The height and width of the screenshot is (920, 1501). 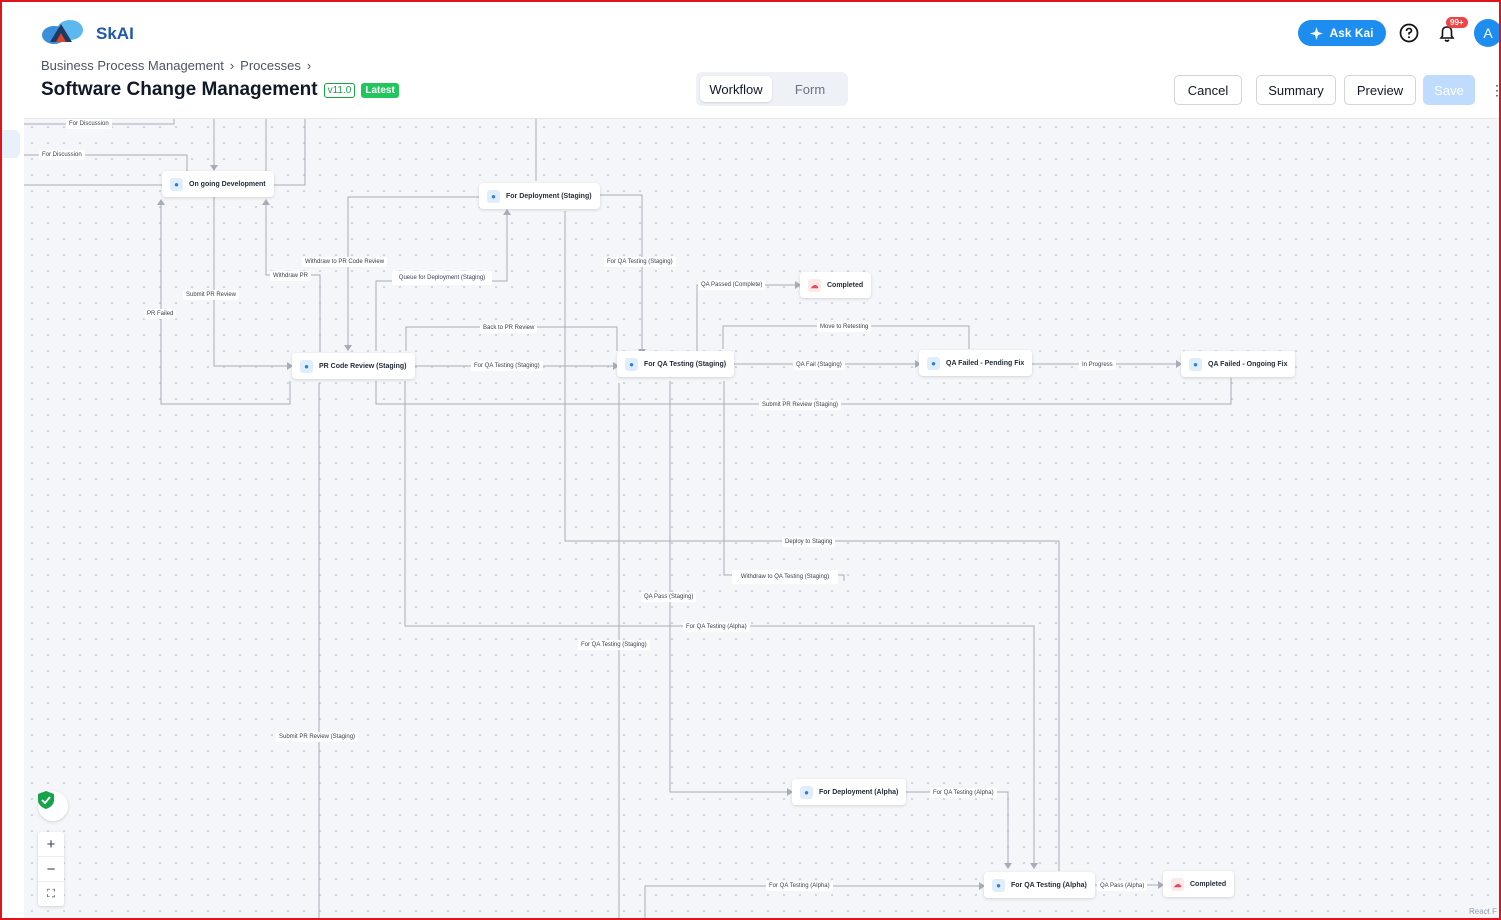 I want to click on logo-icon, so click(x=63, y=31).